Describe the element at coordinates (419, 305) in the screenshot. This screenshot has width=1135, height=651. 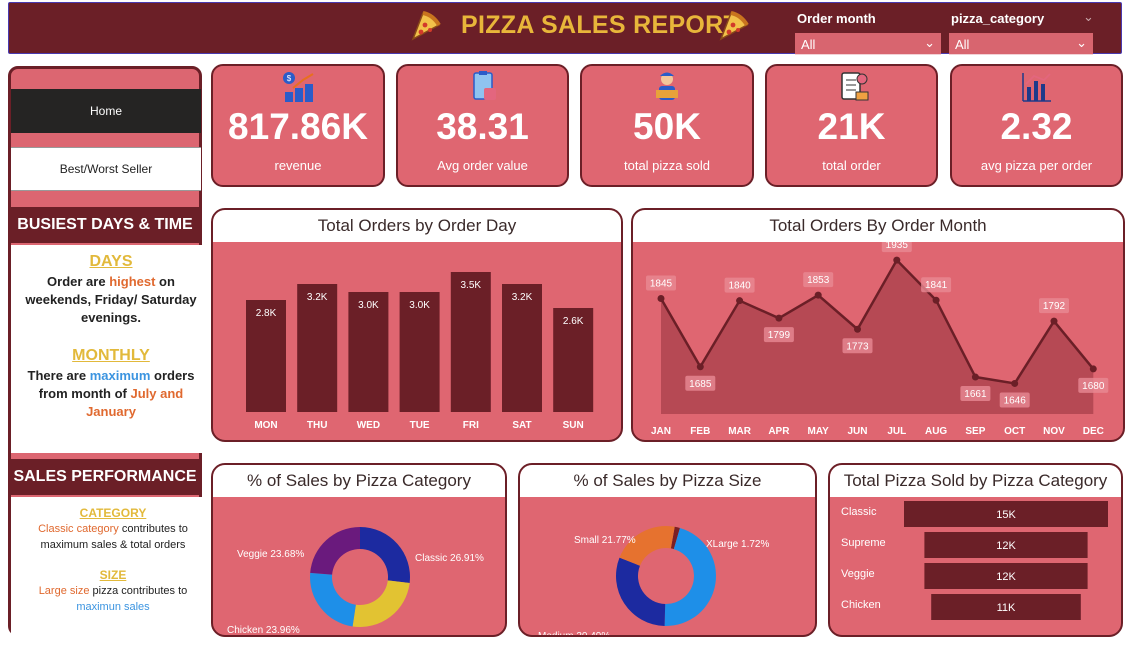
I see `bar-data-label: 3.0K` at that location.